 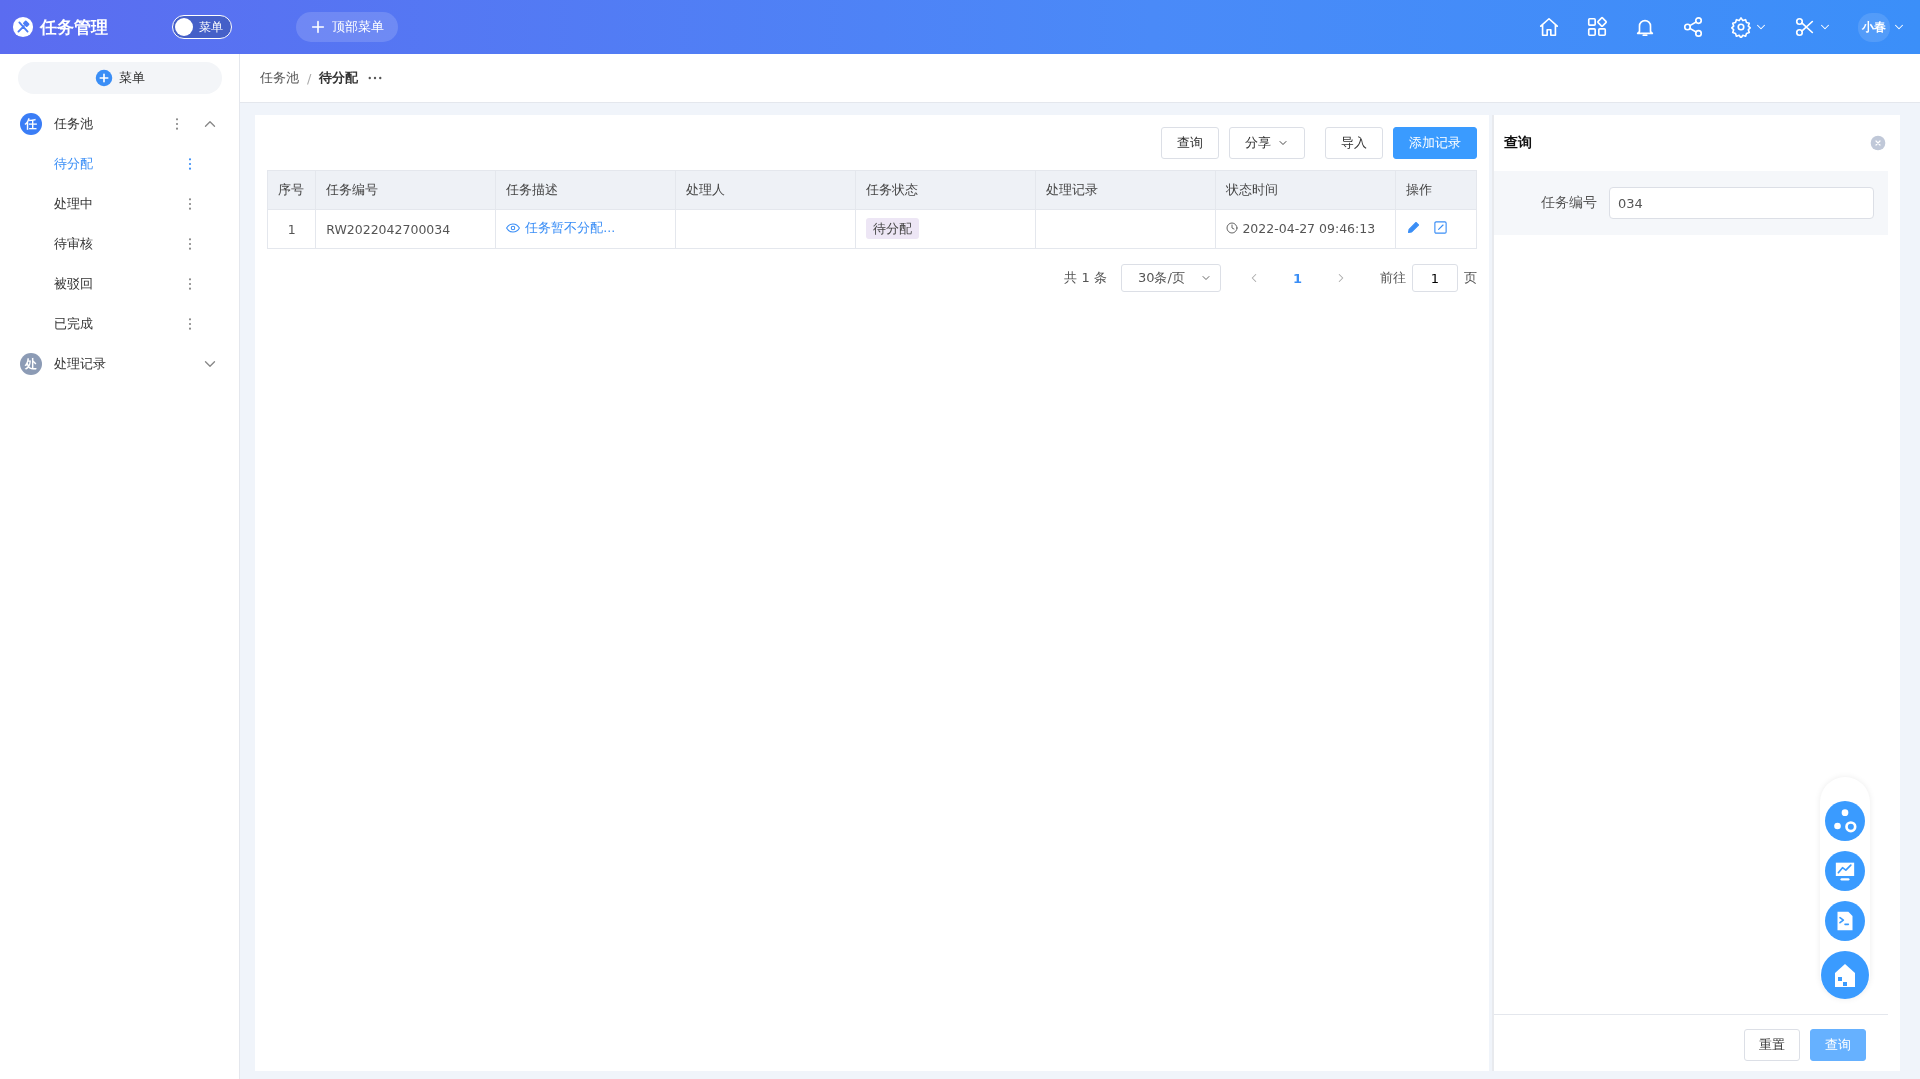 What do you see at coordinates (31, 124) in the screenshot?
I see `menu-avatar: 任` at bounding box center [31, 124].